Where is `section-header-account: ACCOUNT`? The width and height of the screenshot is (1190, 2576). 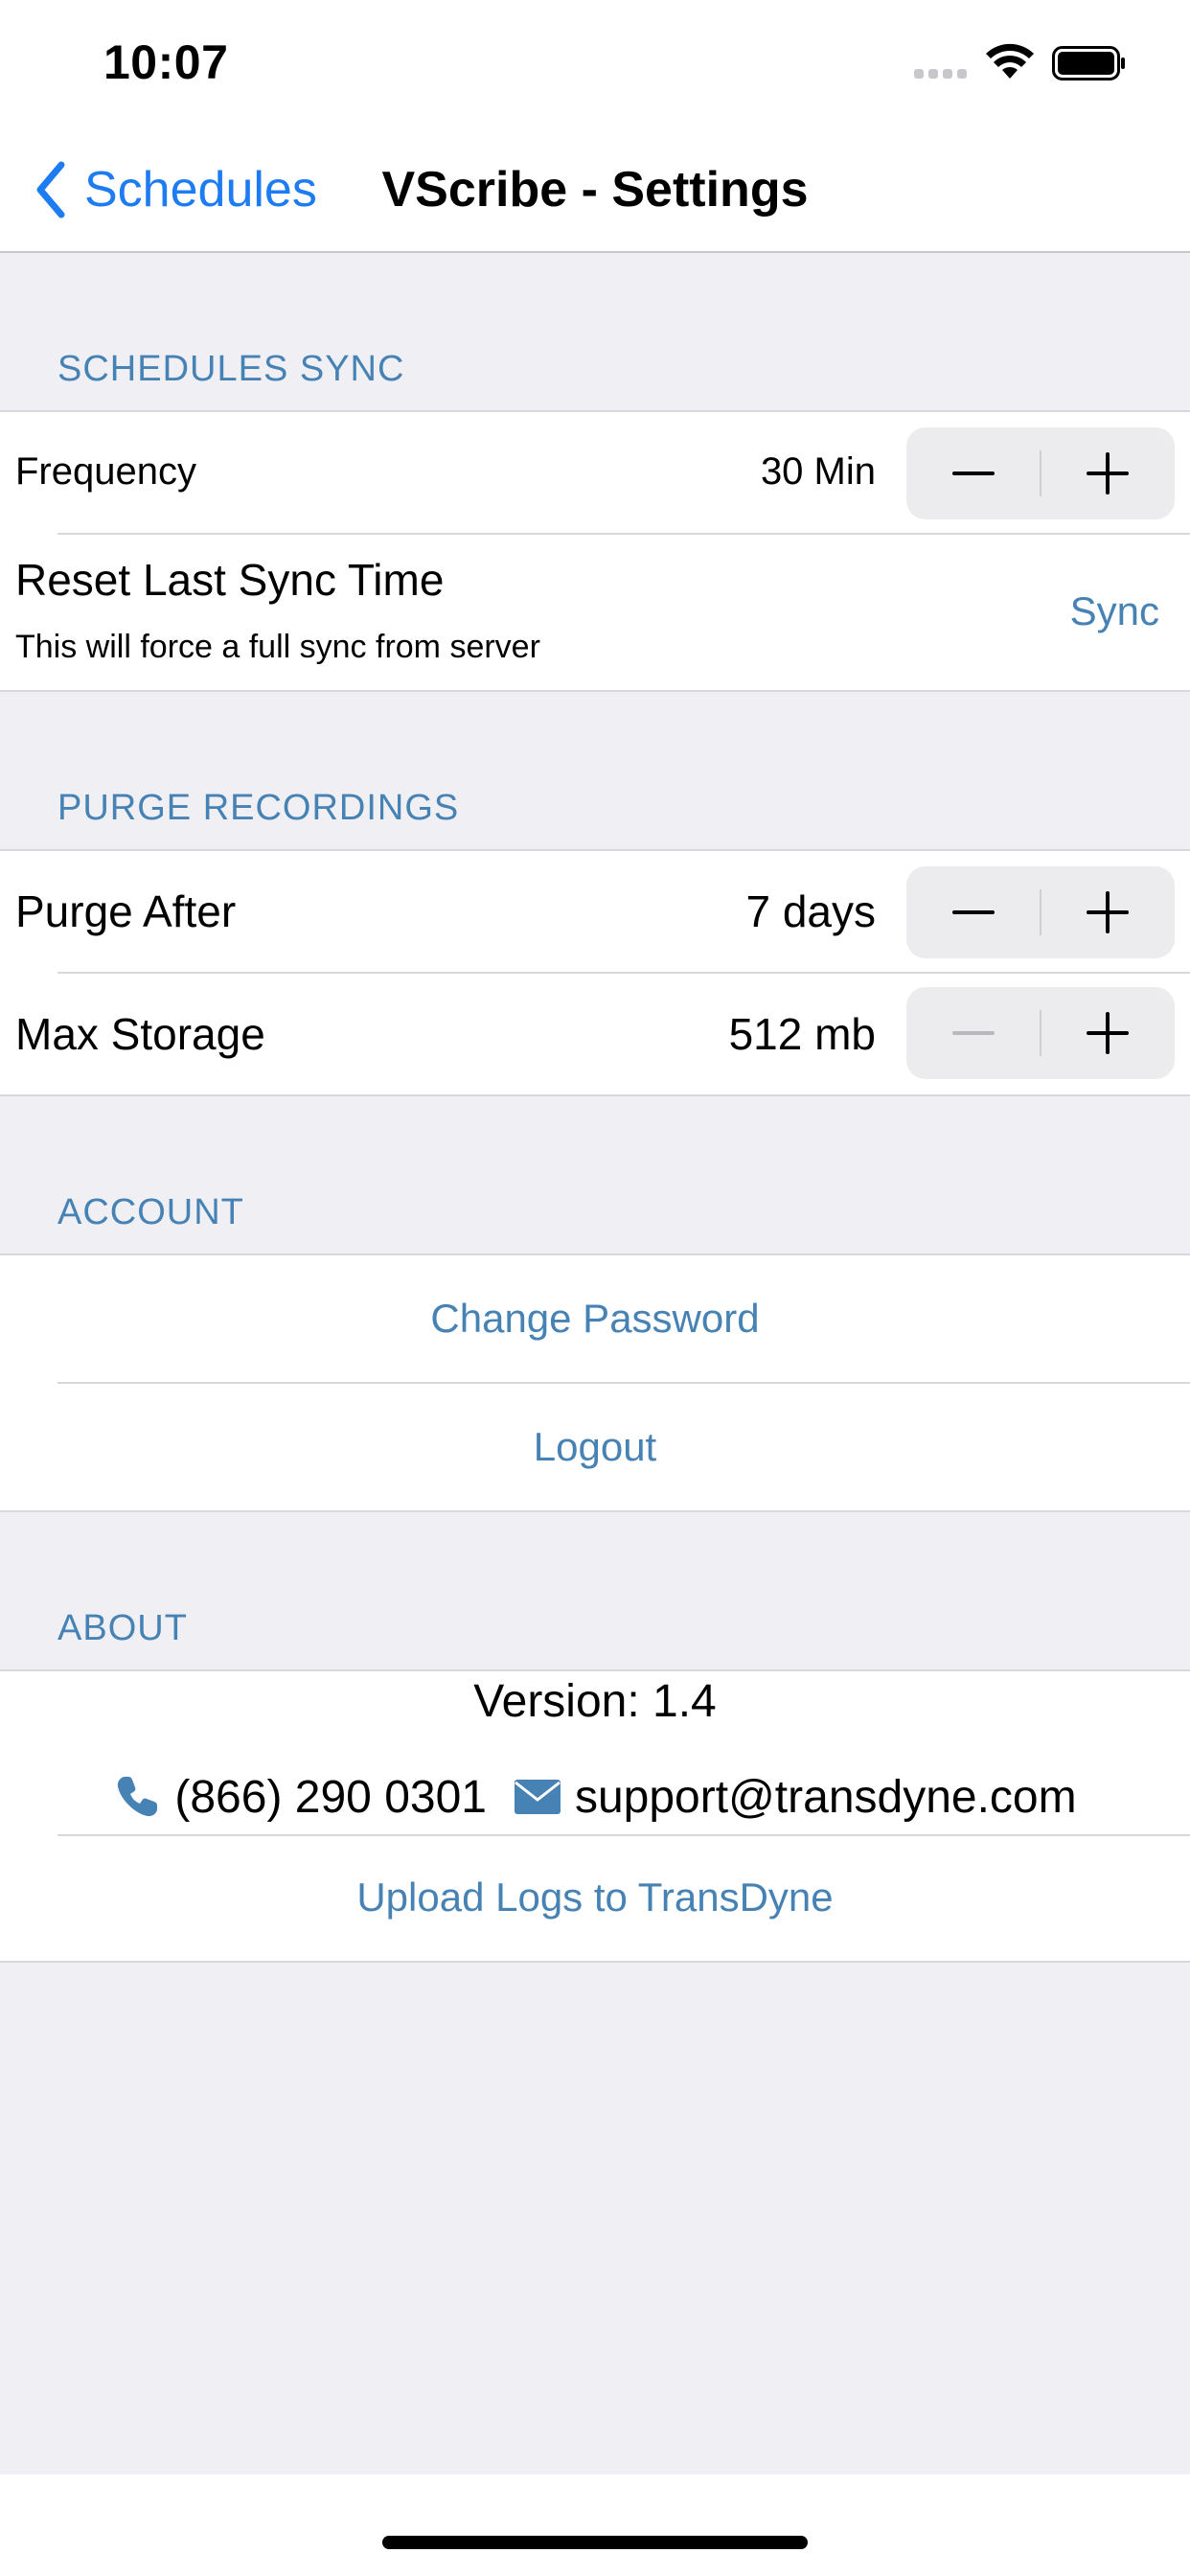 section-header-account: ACCOUNT is located at coordinates (151, 1212).